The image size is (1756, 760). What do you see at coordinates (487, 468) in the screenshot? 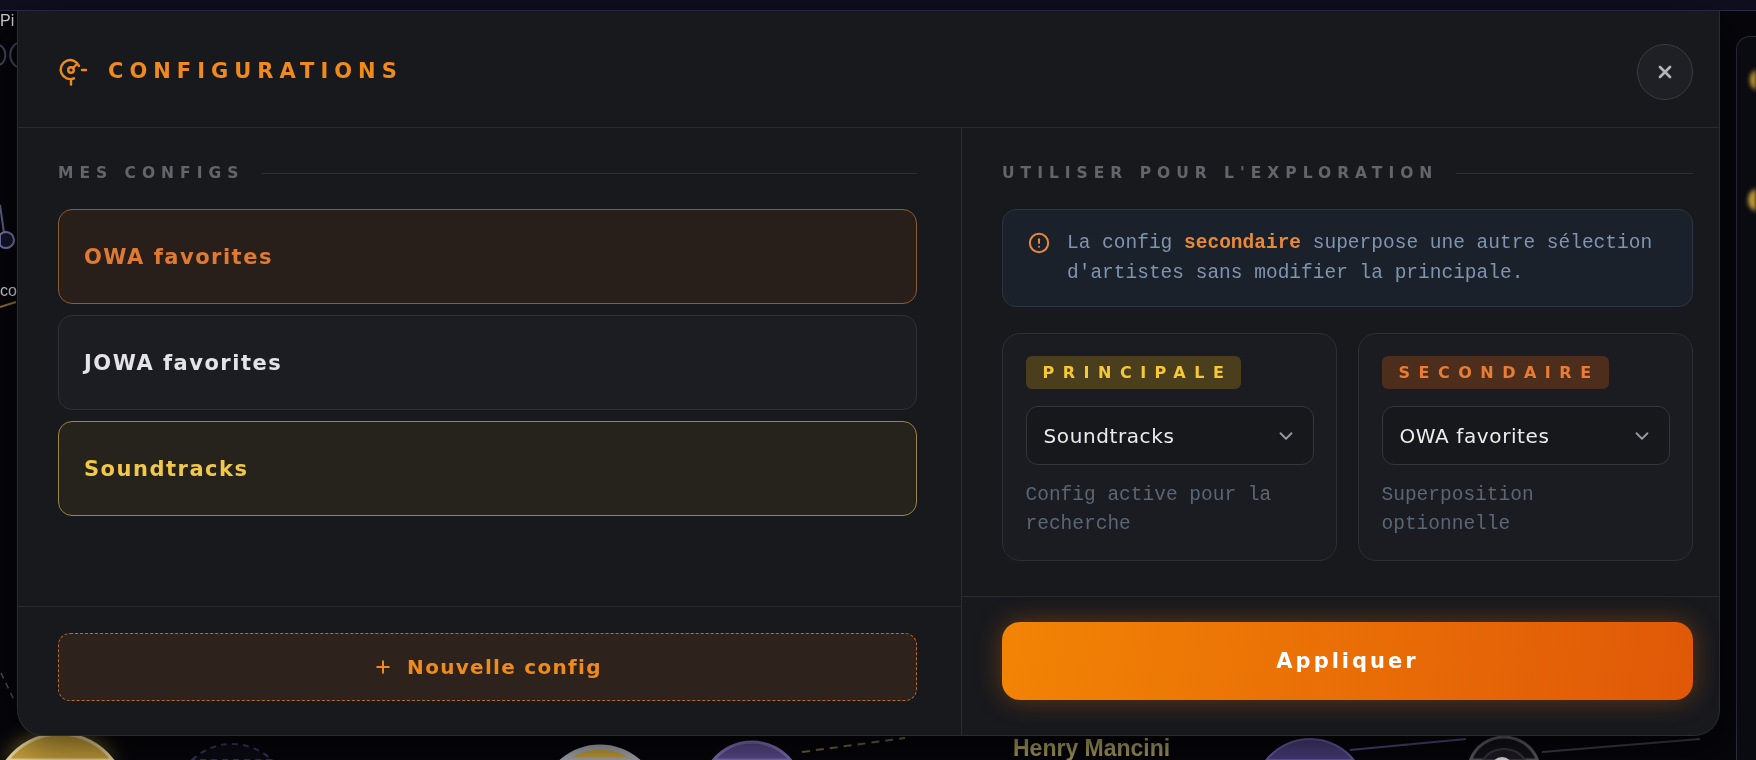
I see `config-item: Soundtracks` at bounding box center [487, 468].